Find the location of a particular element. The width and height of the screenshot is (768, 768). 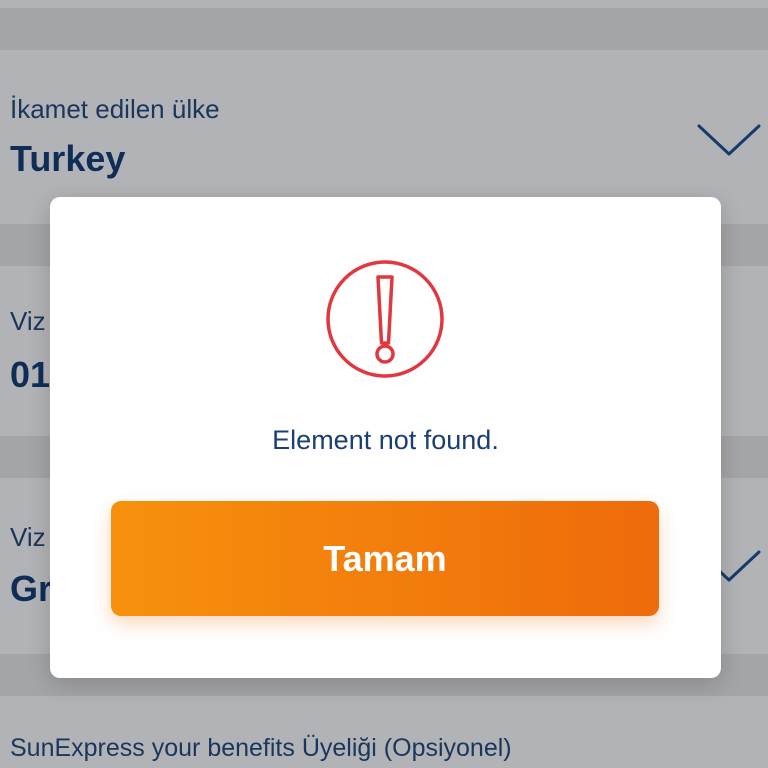

residence-country-label: İkamet edilen ülke is located at coordinates (115, 109).